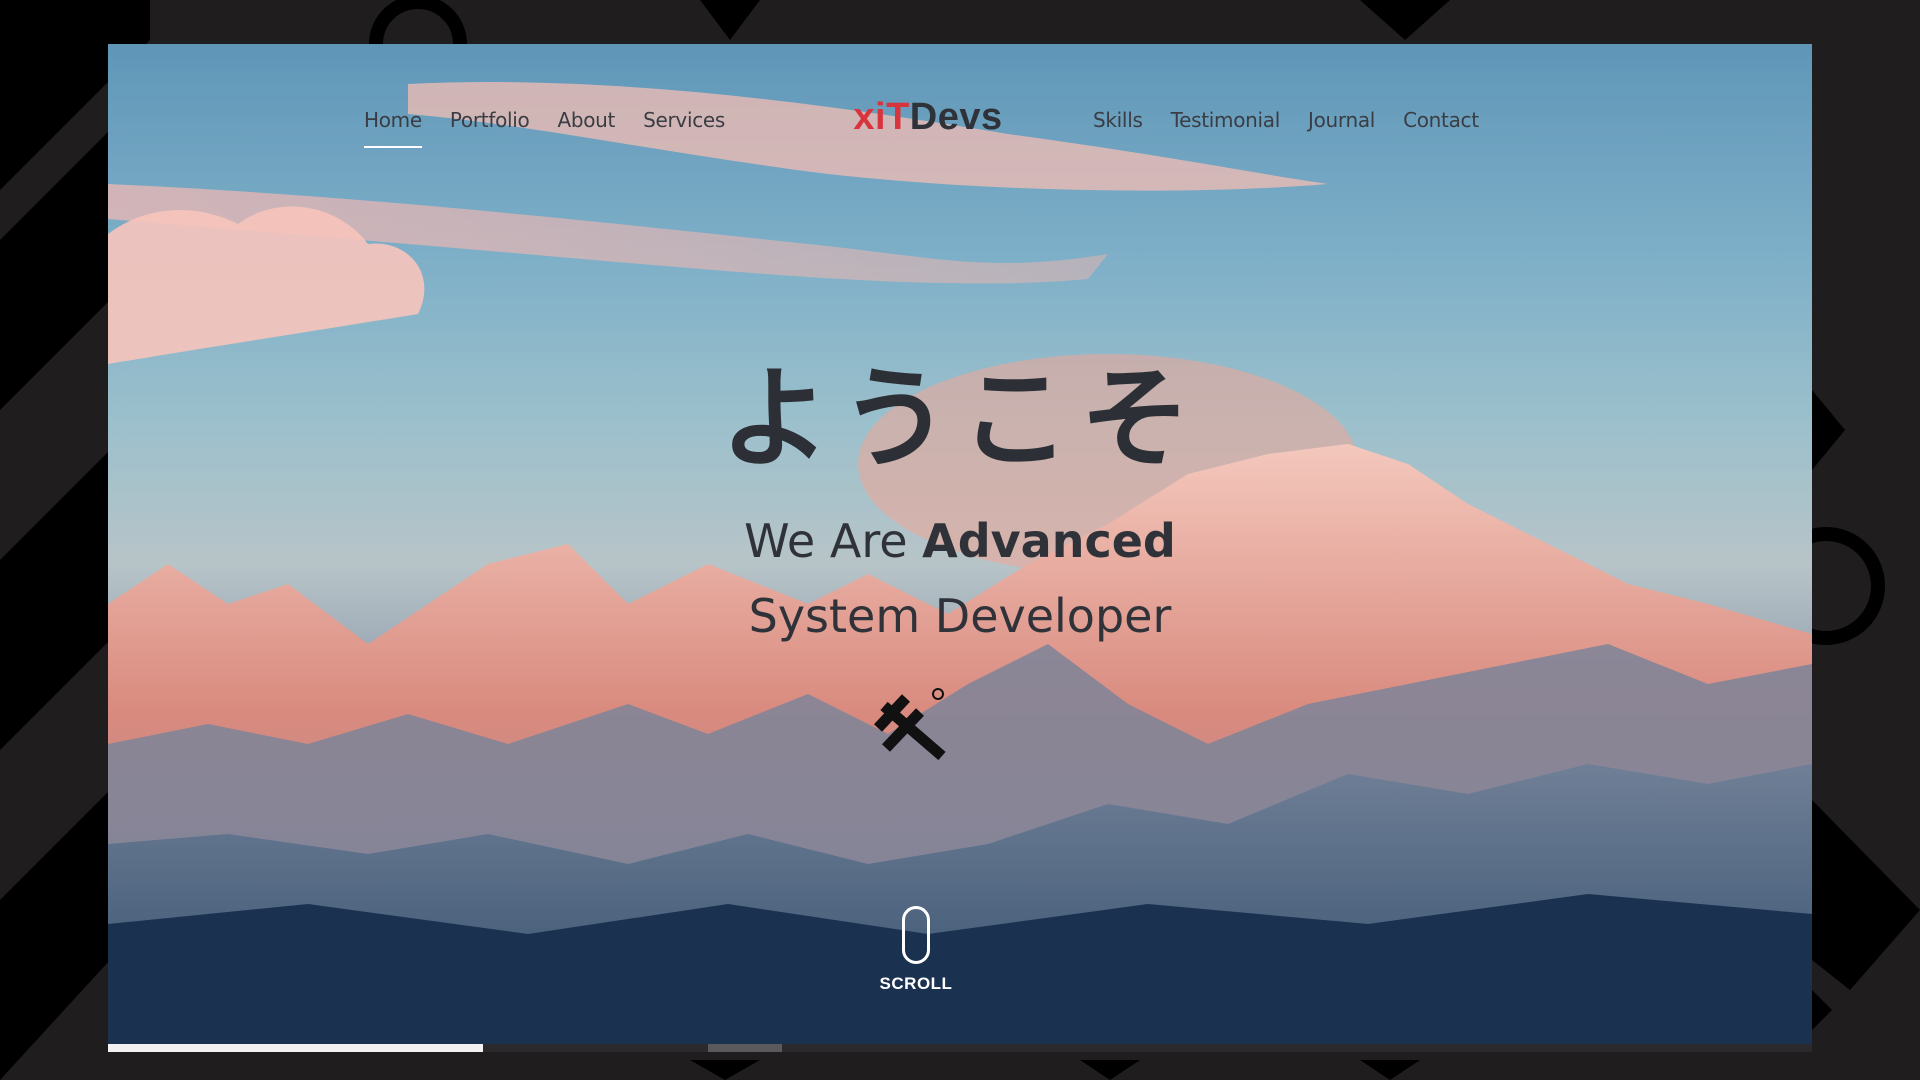 The height and width of the screenshot is (1080, 1920). Describe the element at coordinates (960, 419) in the screenshot. I see `welcome-heading: ようこそ` at that location.